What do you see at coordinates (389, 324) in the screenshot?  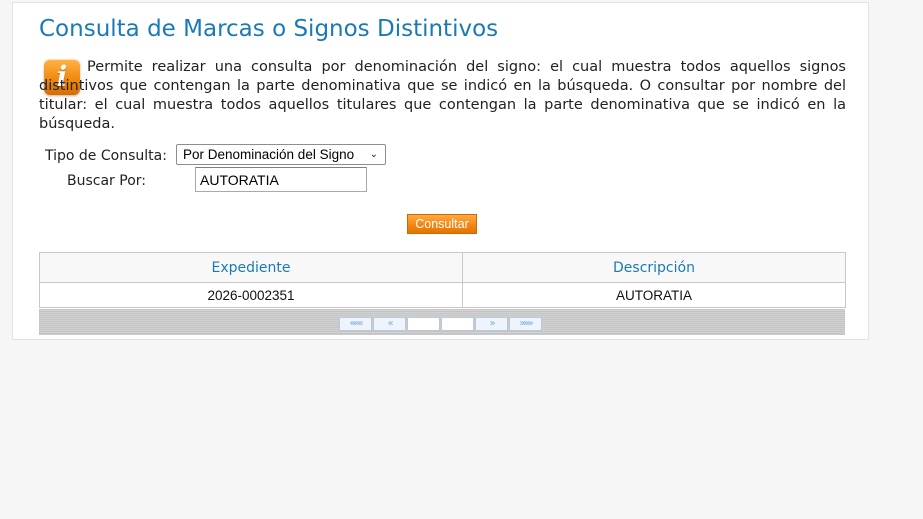 I see `pager-prev-button: «` at bounding box center [389, 324].